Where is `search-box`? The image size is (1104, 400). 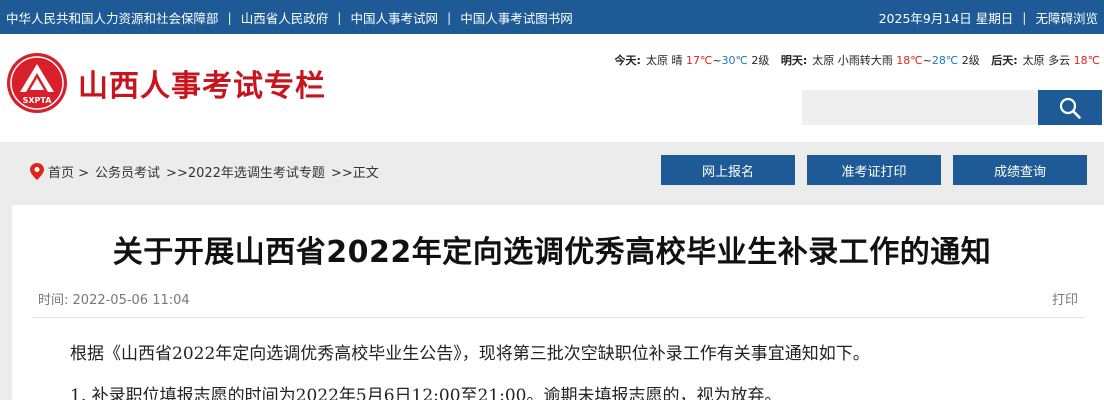 search-box is located at coordinates (952, 107).